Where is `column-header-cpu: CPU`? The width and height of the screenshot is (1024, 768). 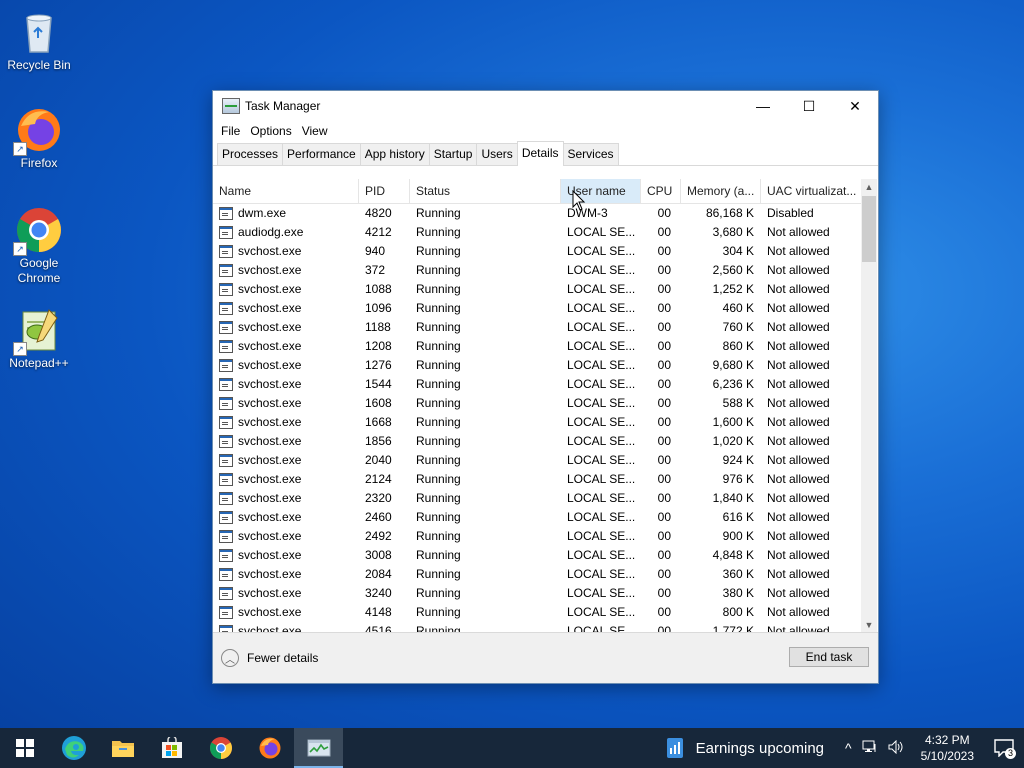 column-header-cpu: CPU is located at coordinates (661, 191).